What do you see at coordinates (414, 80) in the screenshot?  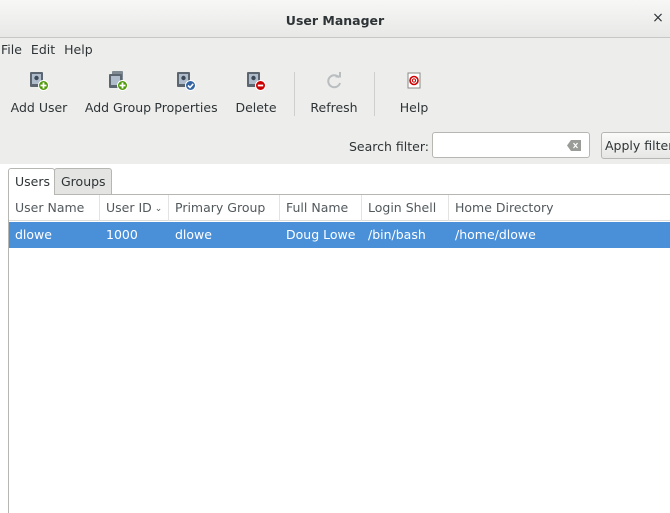 I see `help-icon` at bounding box center [414, 80].